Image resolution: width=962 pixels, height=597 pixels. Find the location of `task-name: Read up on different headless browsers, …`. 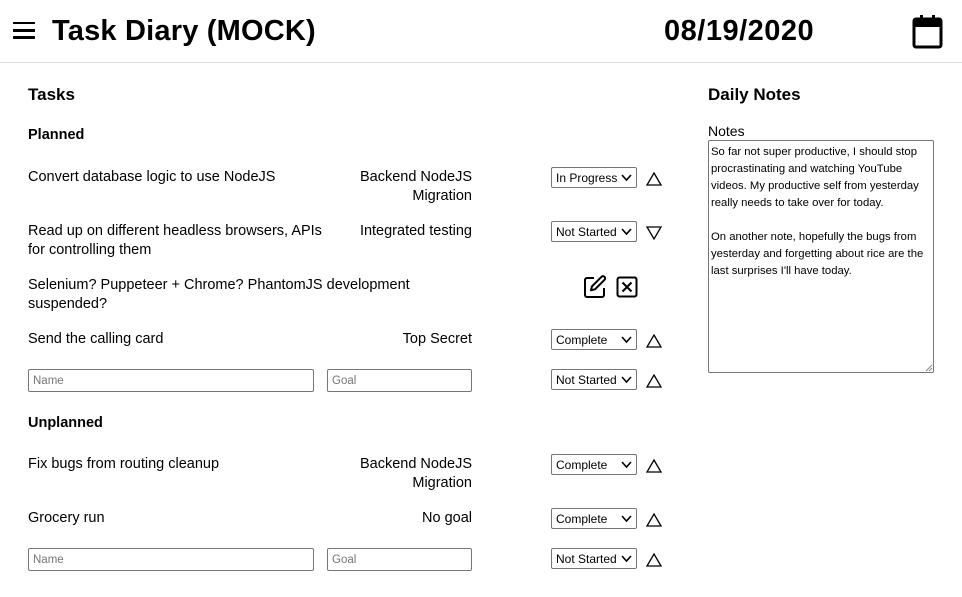

task-name: Read up on different headless browsers, … is located at coordinates (175, 240).